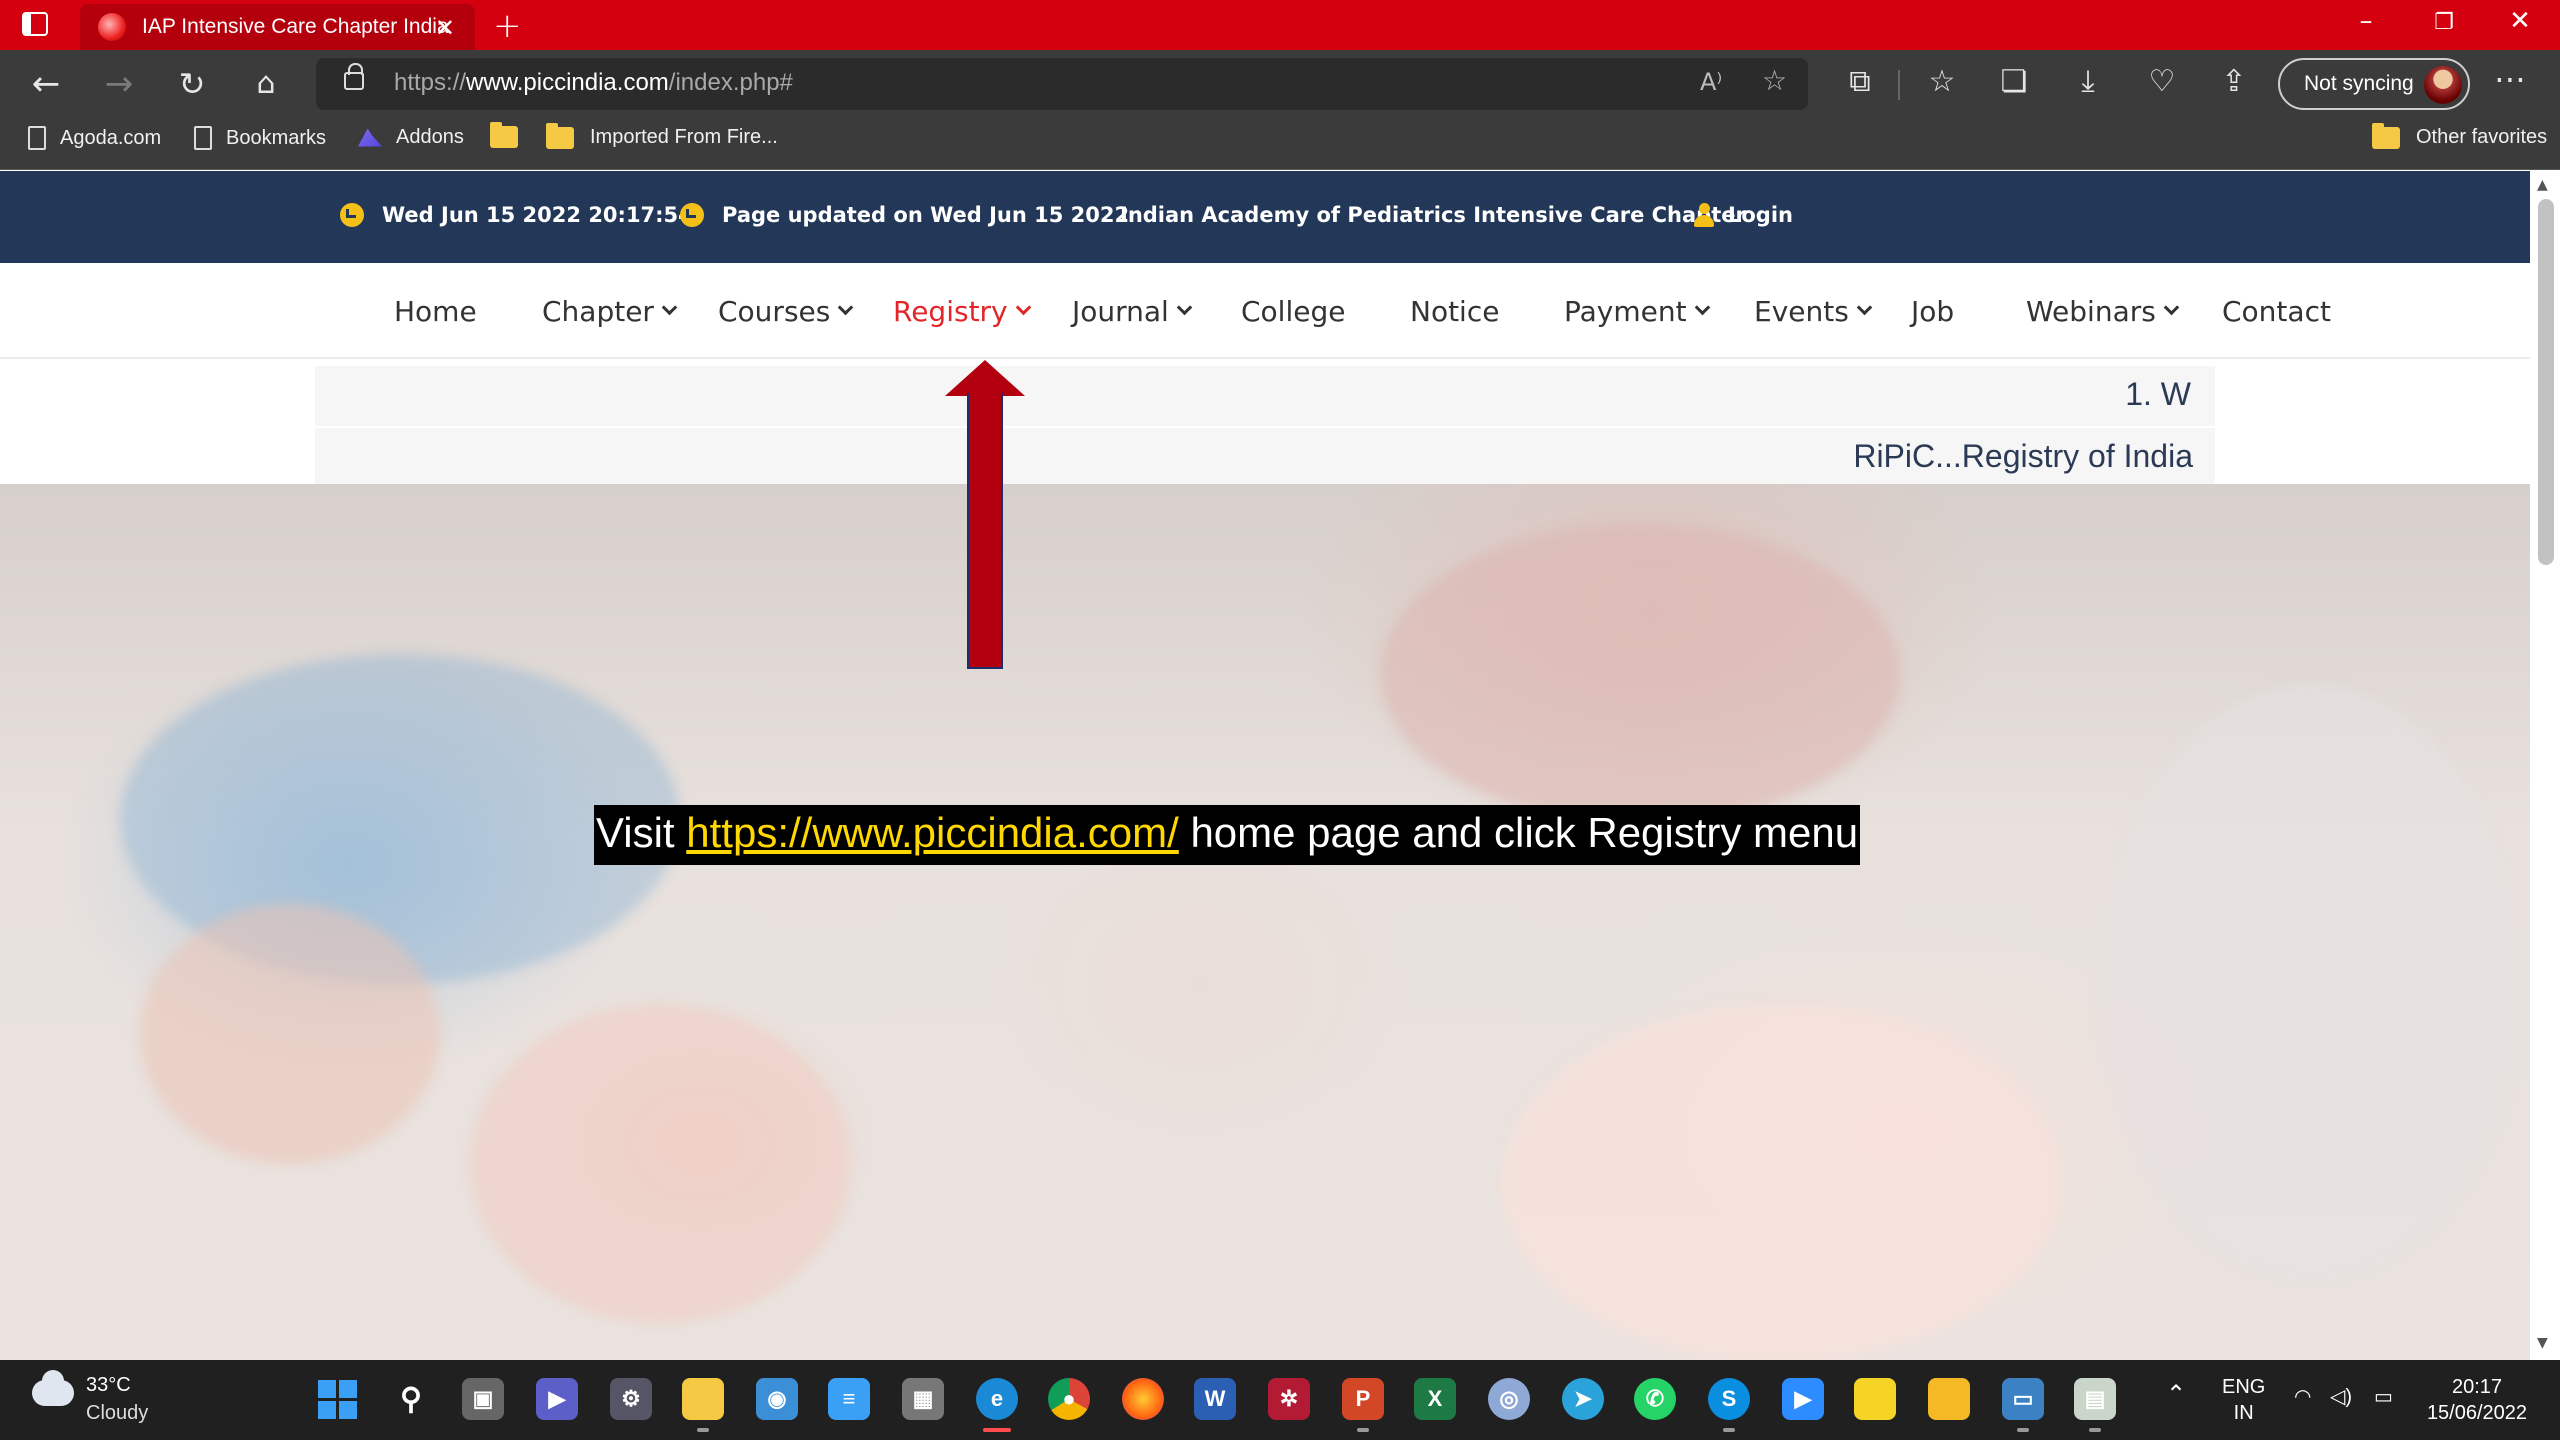 This screenshot has height=1440, width=2560. What do you see at coordinates (2095, 1405) in the screenshot?
I see `screenshot-tool-icon: ▤` at bounding box center [2095, 1405].